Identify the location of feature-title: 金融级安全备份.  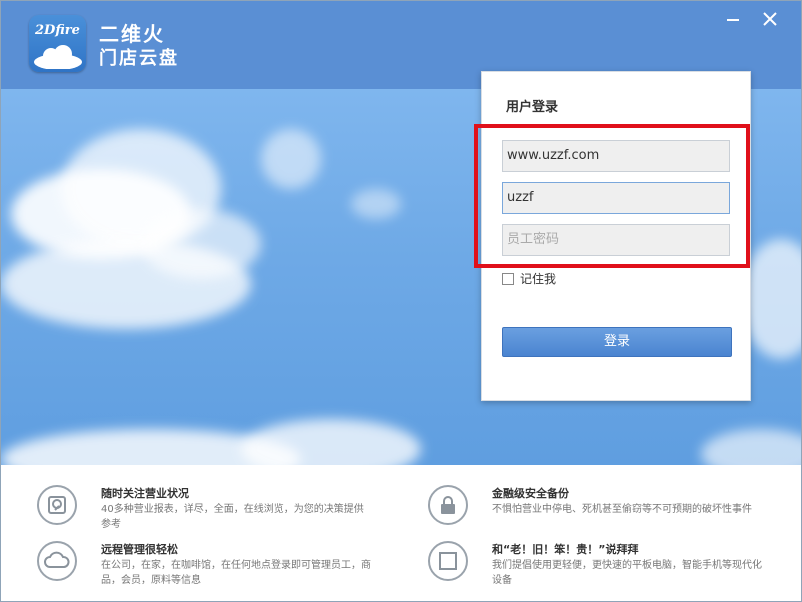
(530, 493).